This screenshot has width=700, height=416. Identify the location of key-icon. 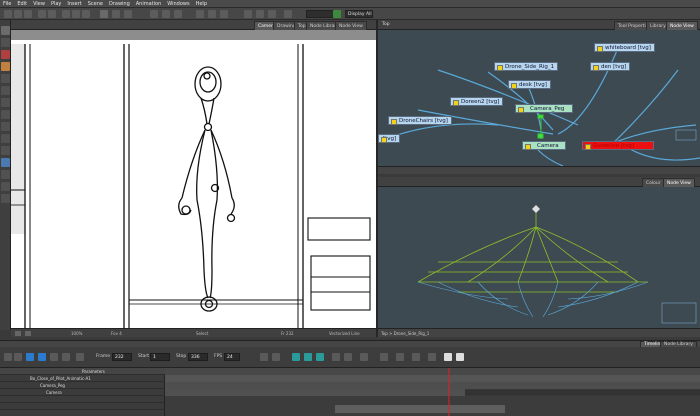
(264, 357).